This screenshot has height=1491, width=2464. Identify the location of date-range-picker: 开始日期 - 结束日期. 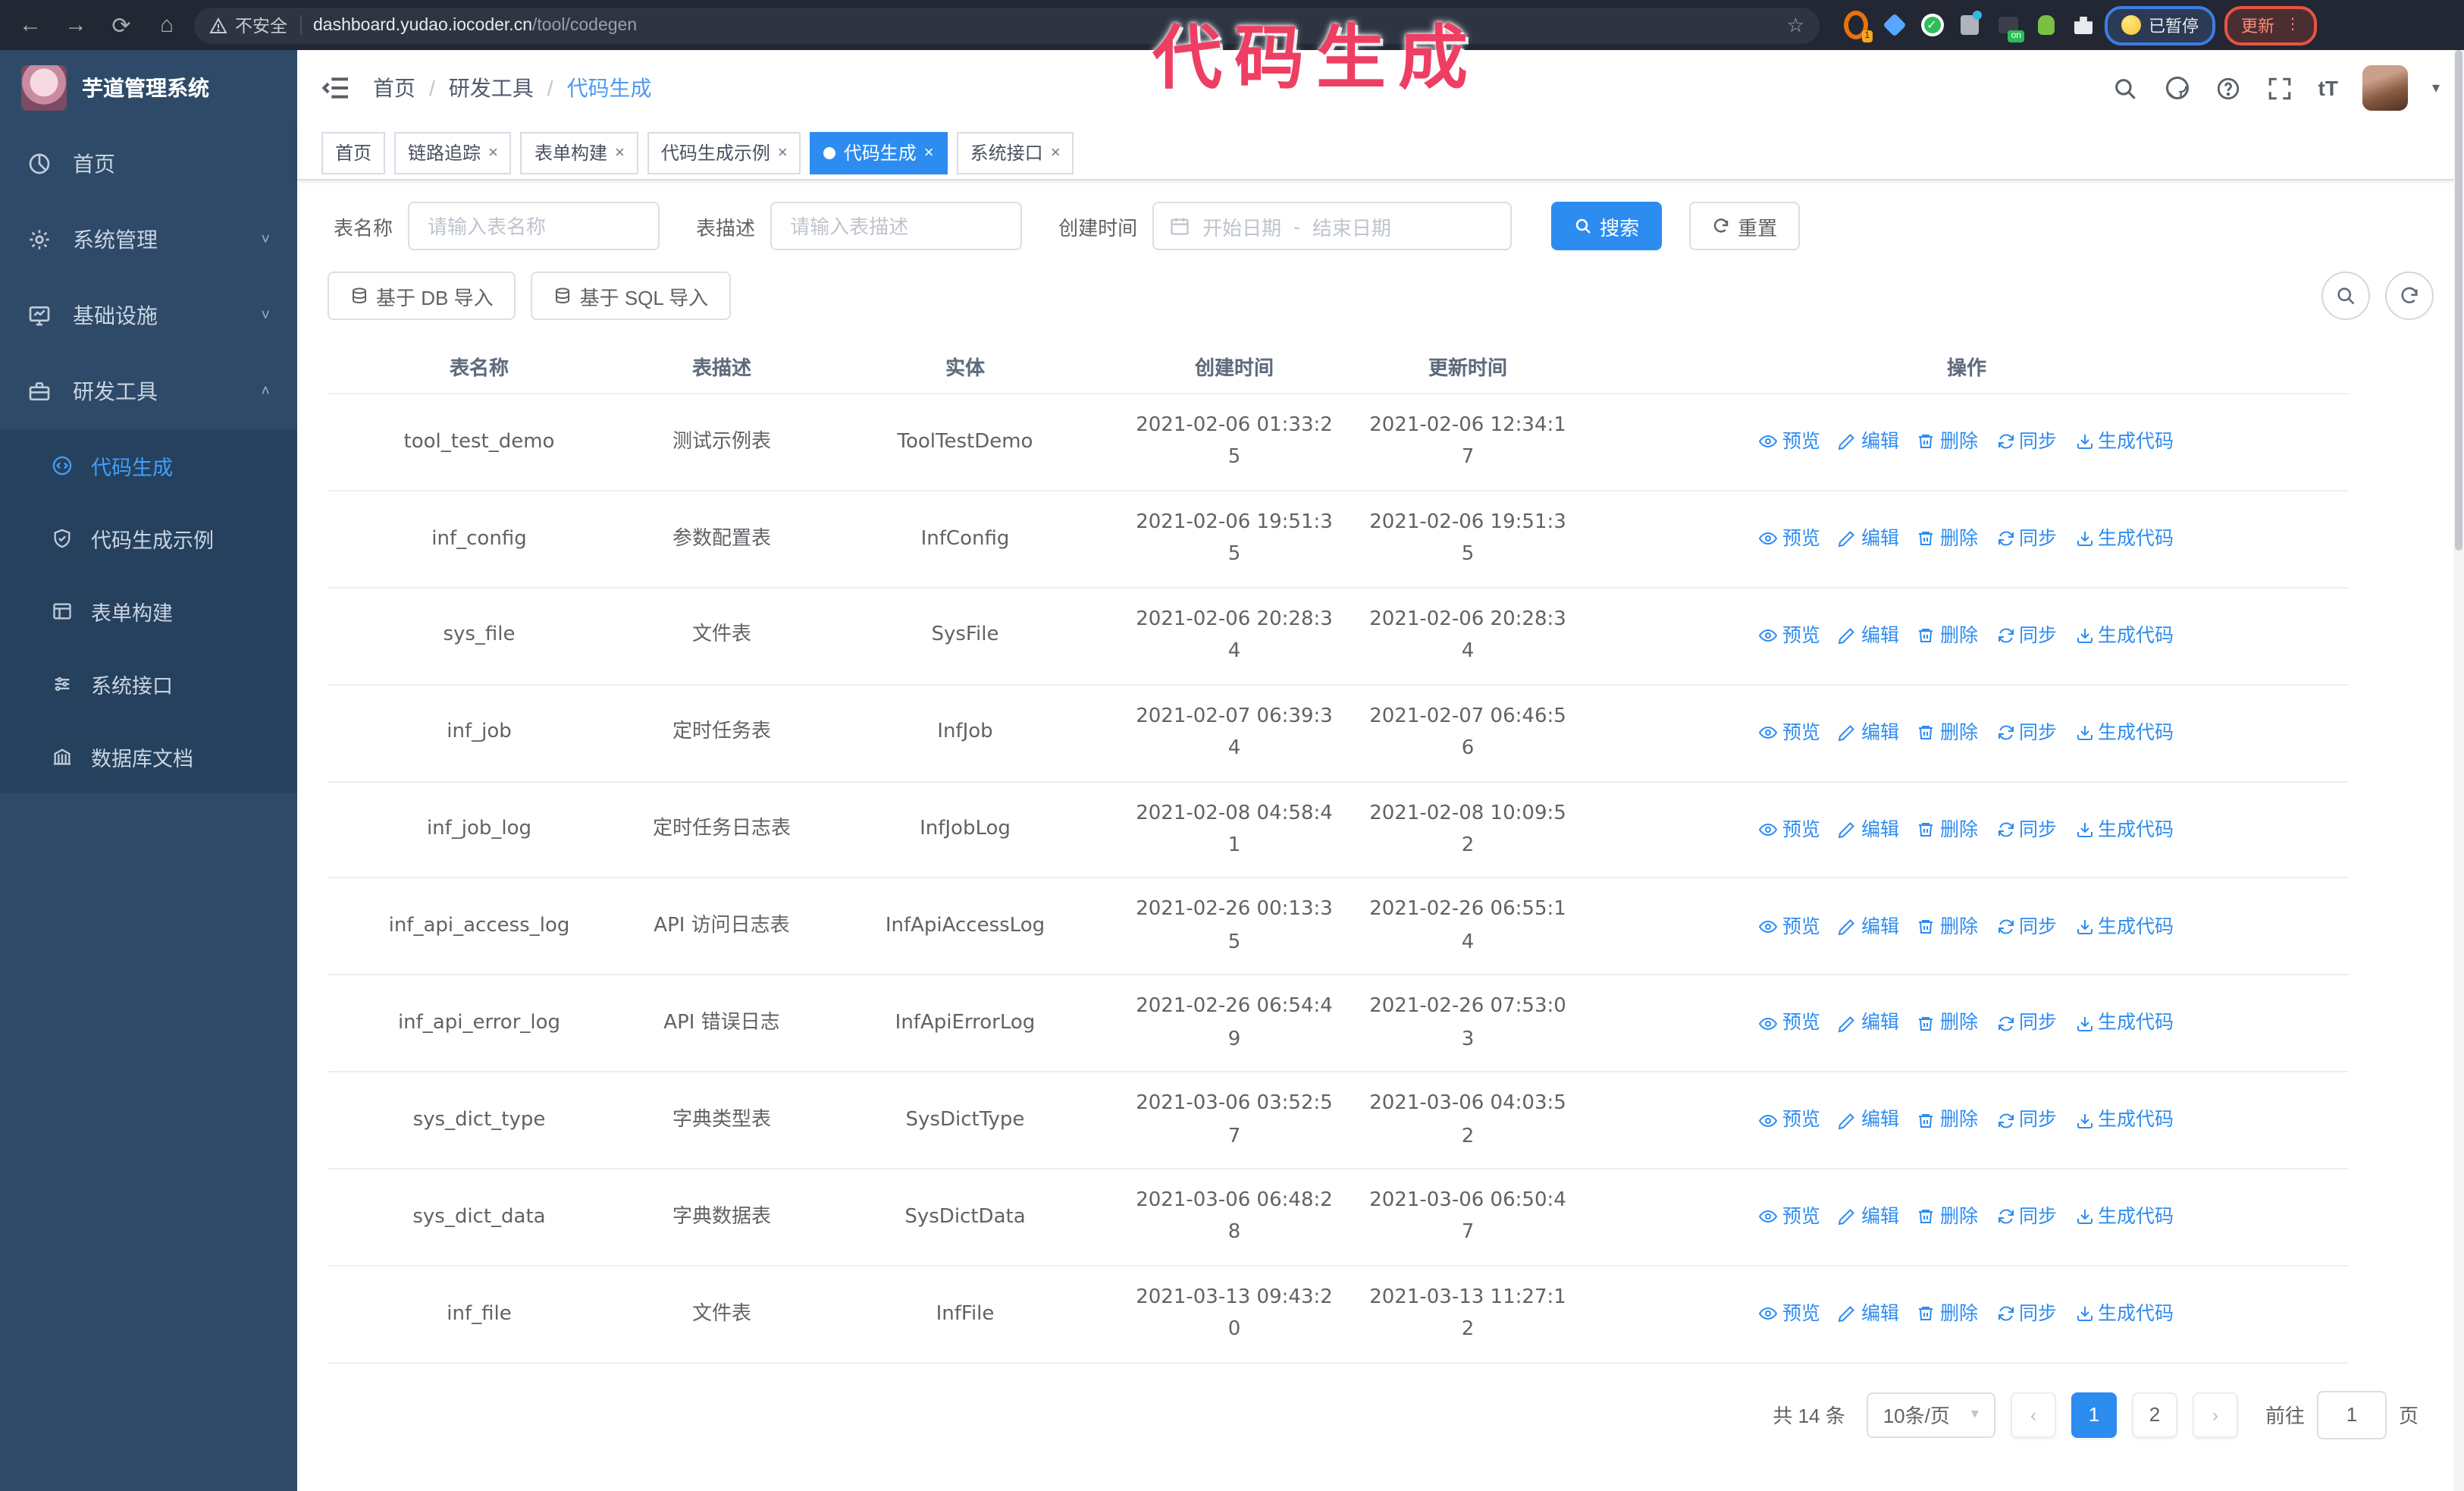
(1332, 226).